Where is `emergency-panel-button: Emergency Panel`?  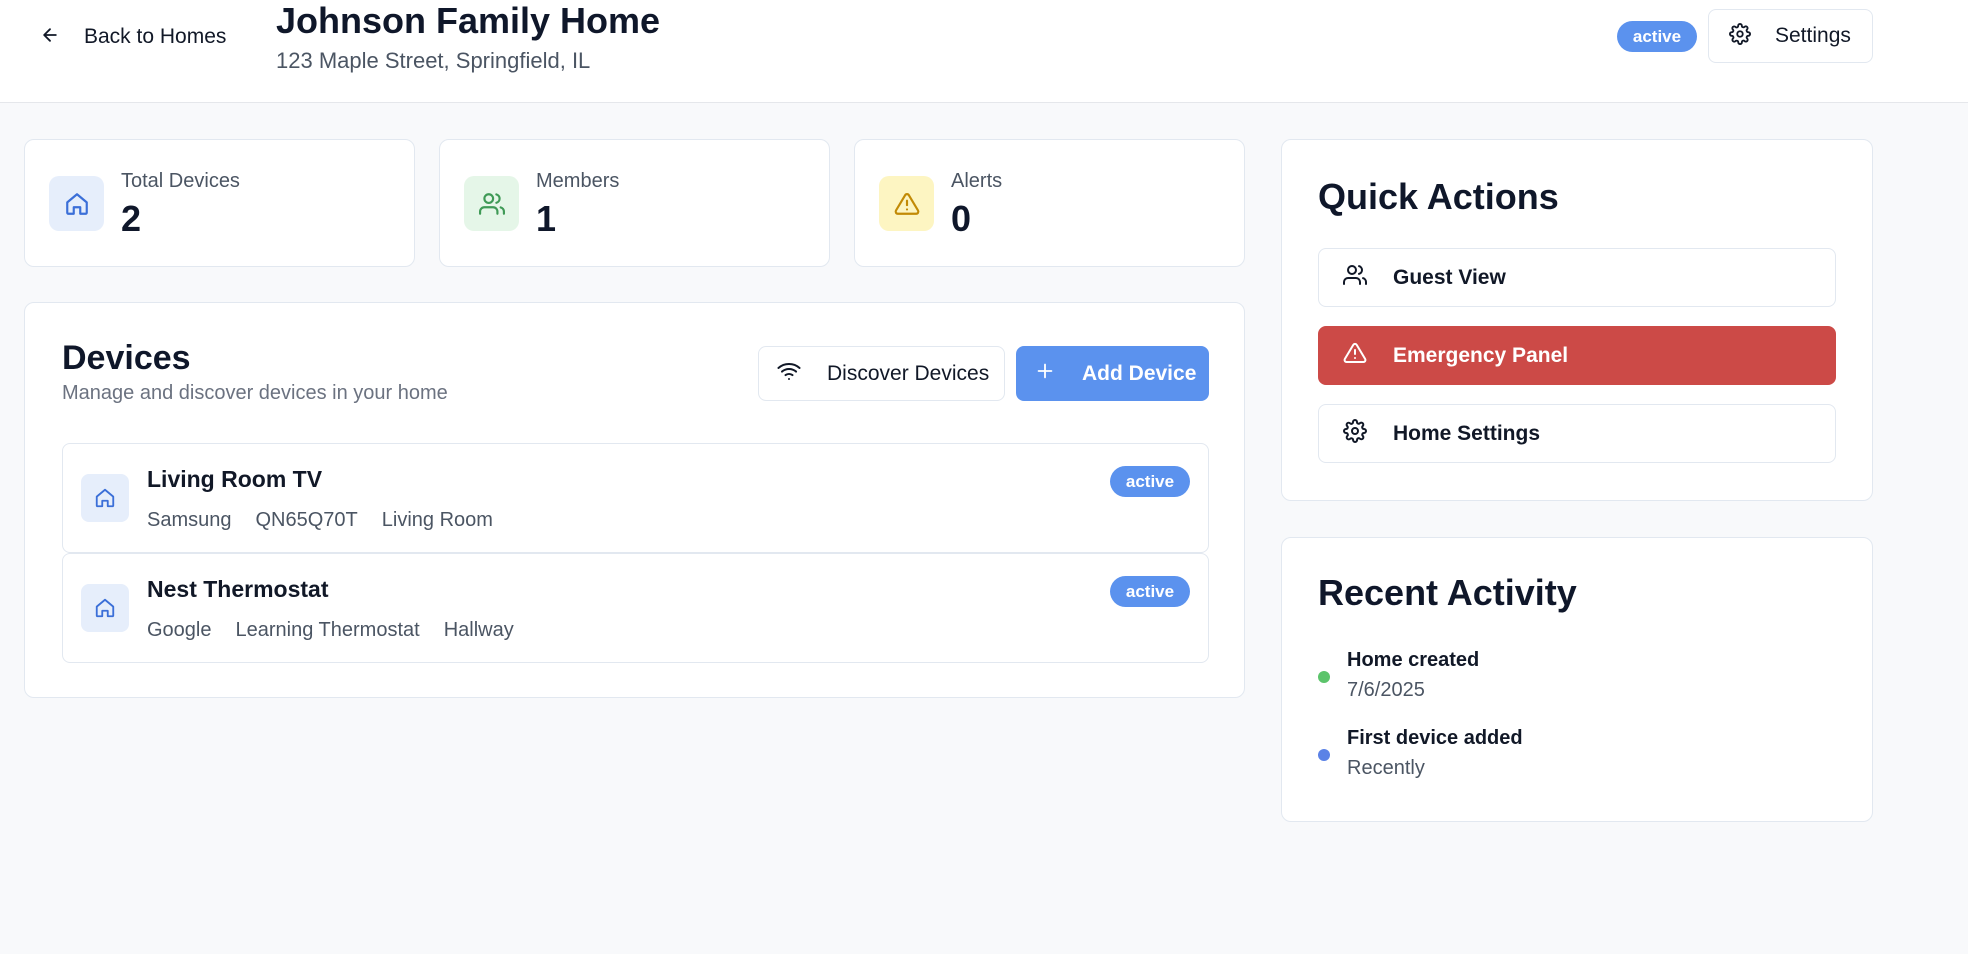 emergency-panel-button: Emergency Panel is located at coordinates (1577, 355).